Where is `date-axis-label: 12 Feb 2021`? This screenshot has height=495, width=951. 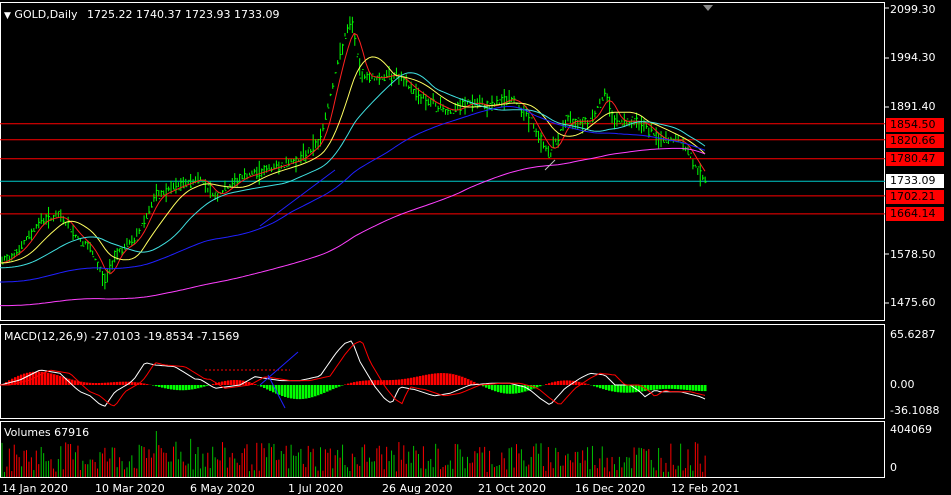
date-axis-label: 12 Feb 2021 is located at coordinates (705, 488).